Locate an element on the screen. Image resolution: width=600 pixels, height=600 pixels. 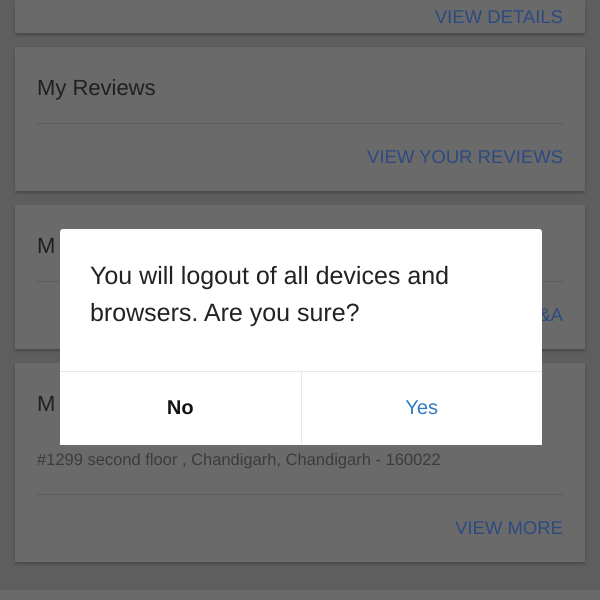
card-link: VIEW YOUR REVIEWS is located at coordinates (465, 157).